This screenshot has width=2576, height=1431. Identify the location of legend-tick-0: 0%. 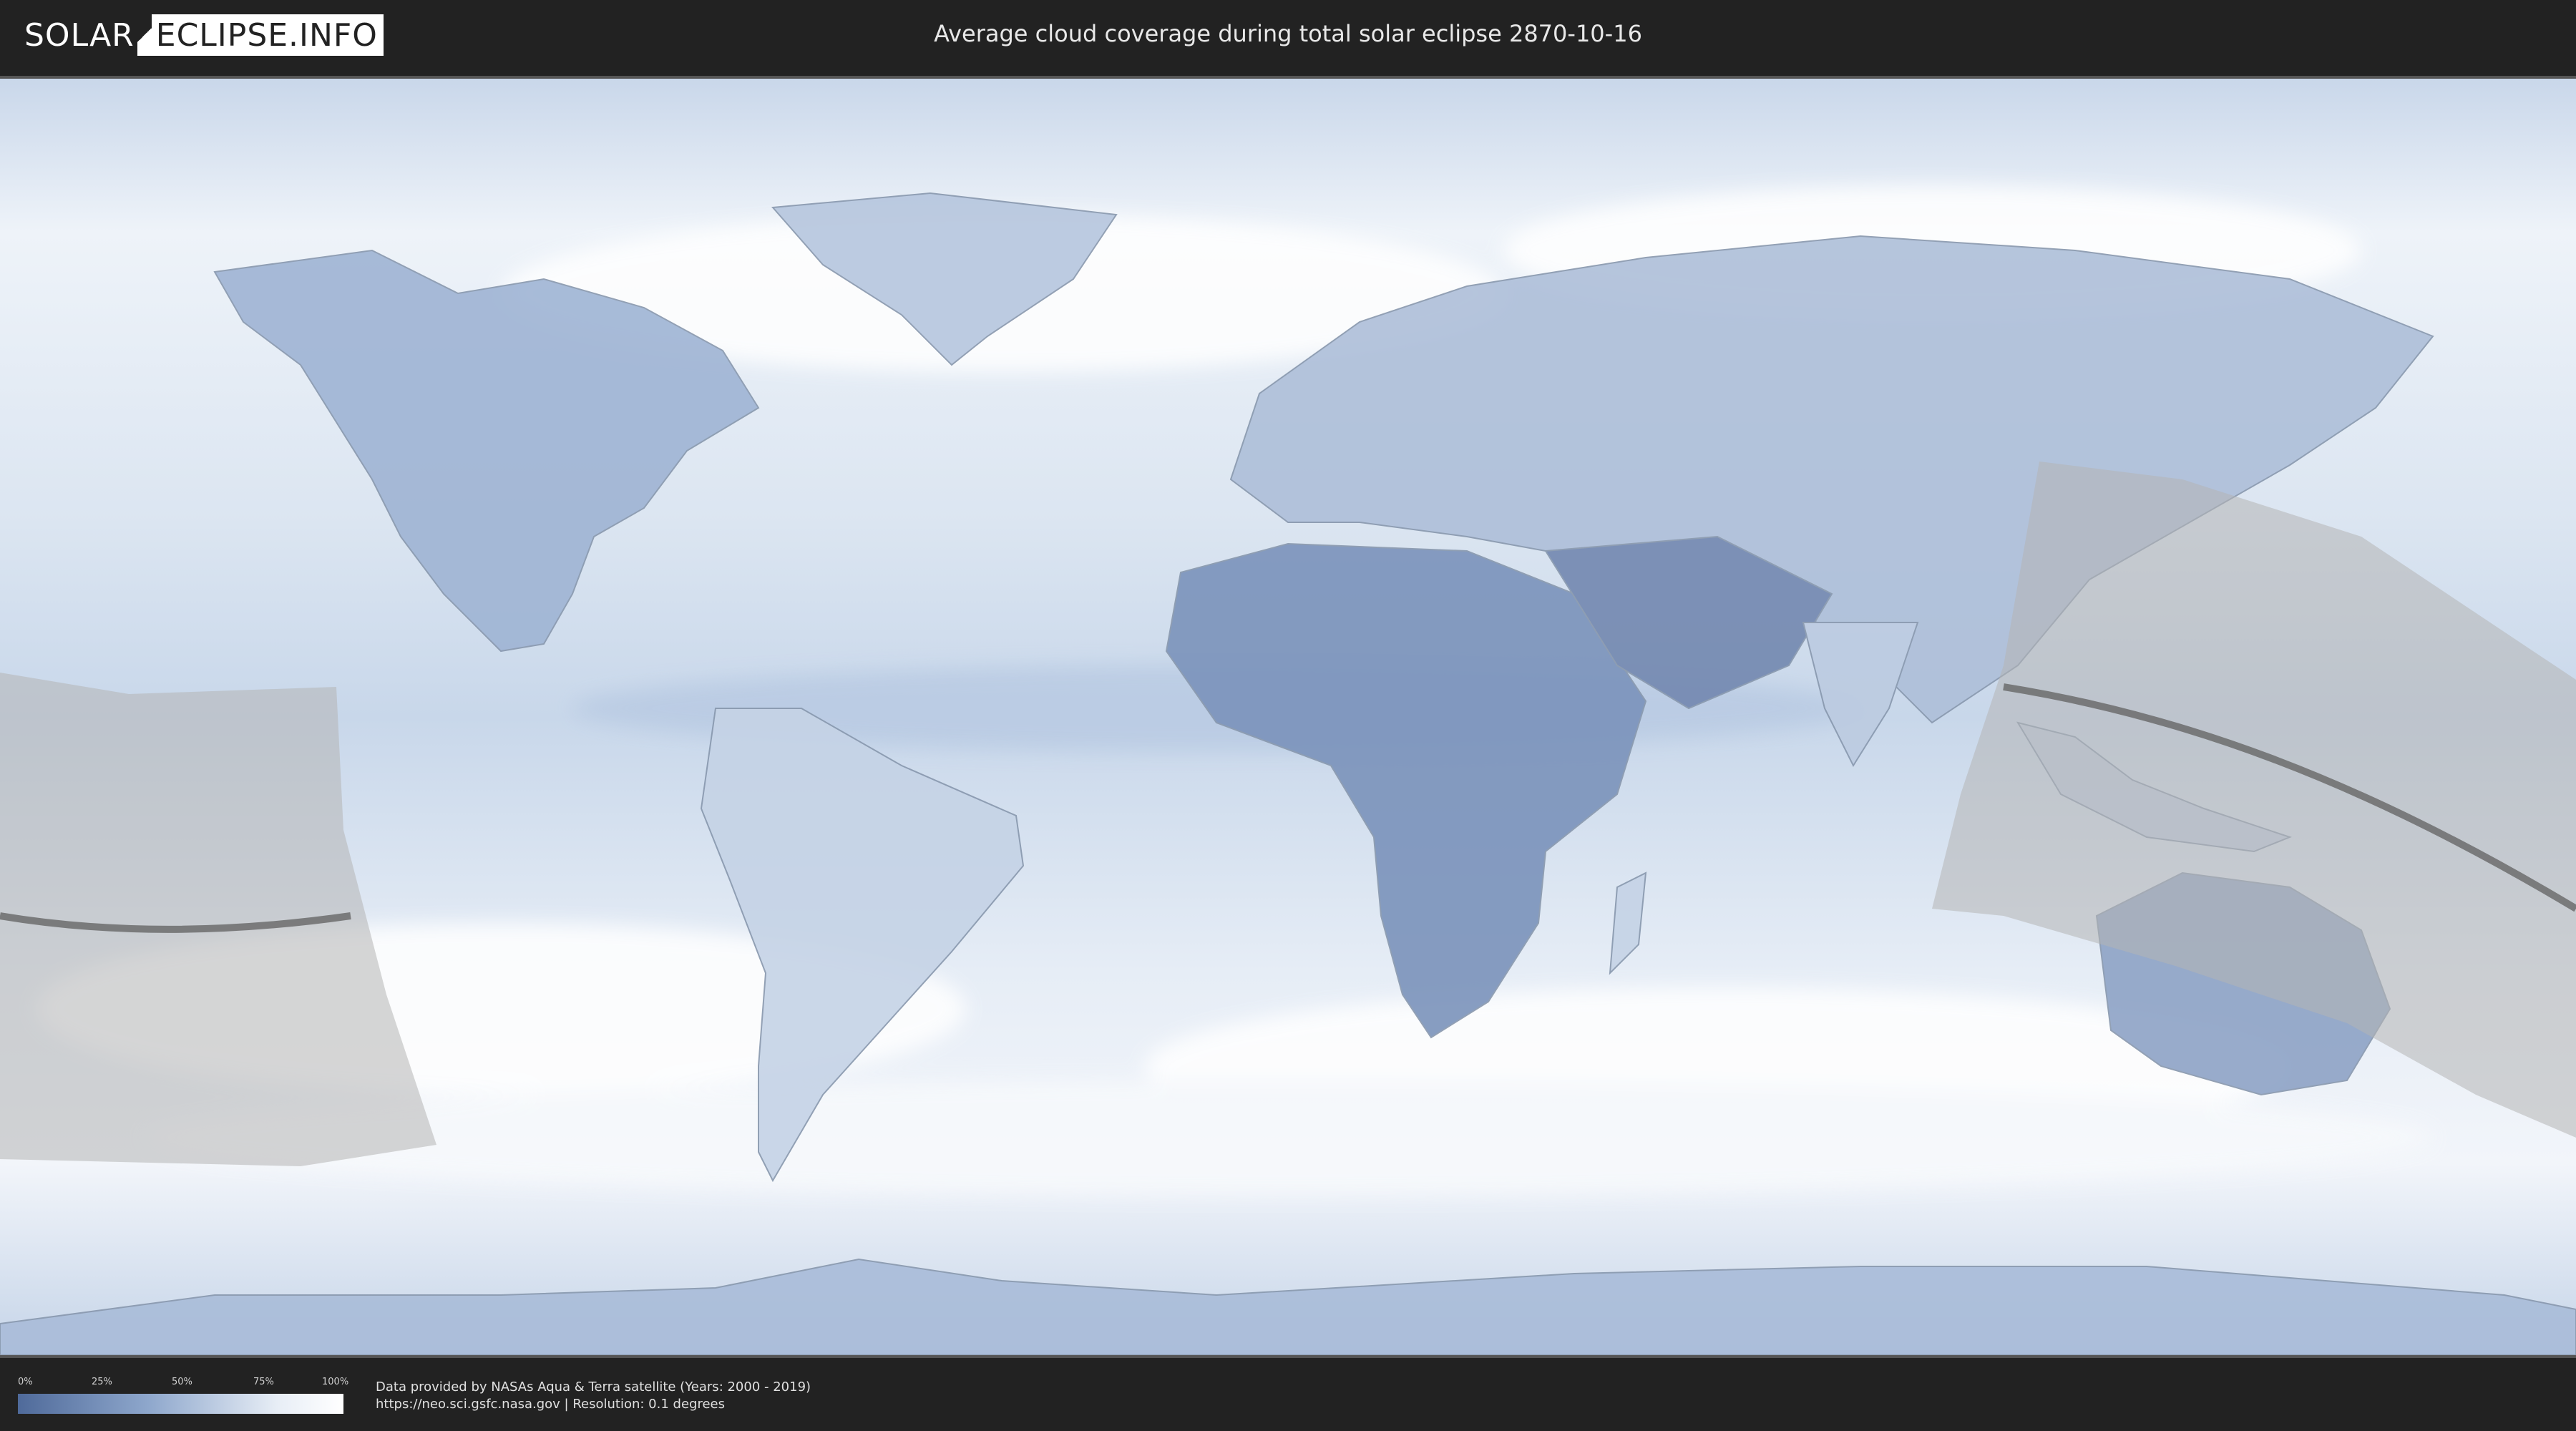
(25, 1382).